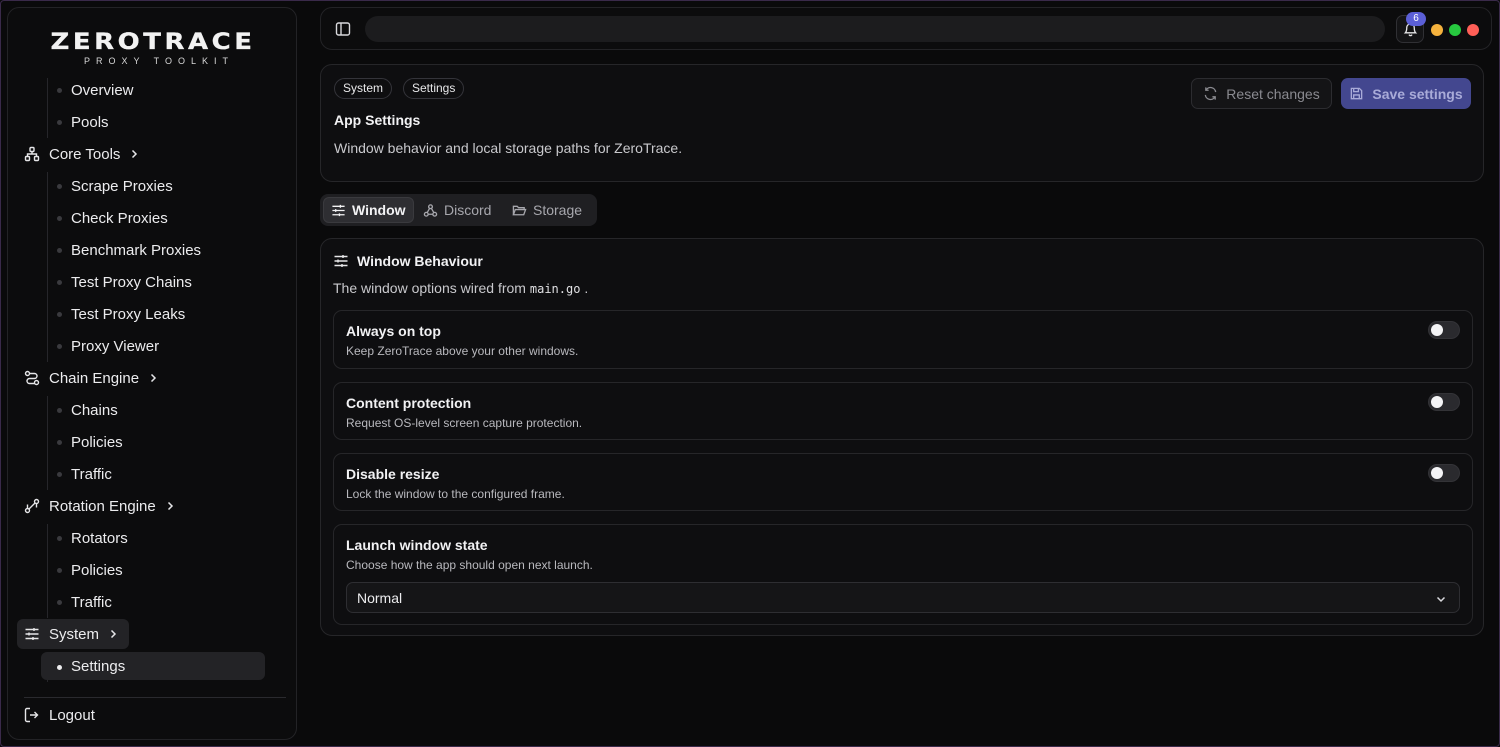  What do you see at coordinates (555, 289) in the screenshot?
I see `code-filename: main.go` at bounding box center [555, 289].